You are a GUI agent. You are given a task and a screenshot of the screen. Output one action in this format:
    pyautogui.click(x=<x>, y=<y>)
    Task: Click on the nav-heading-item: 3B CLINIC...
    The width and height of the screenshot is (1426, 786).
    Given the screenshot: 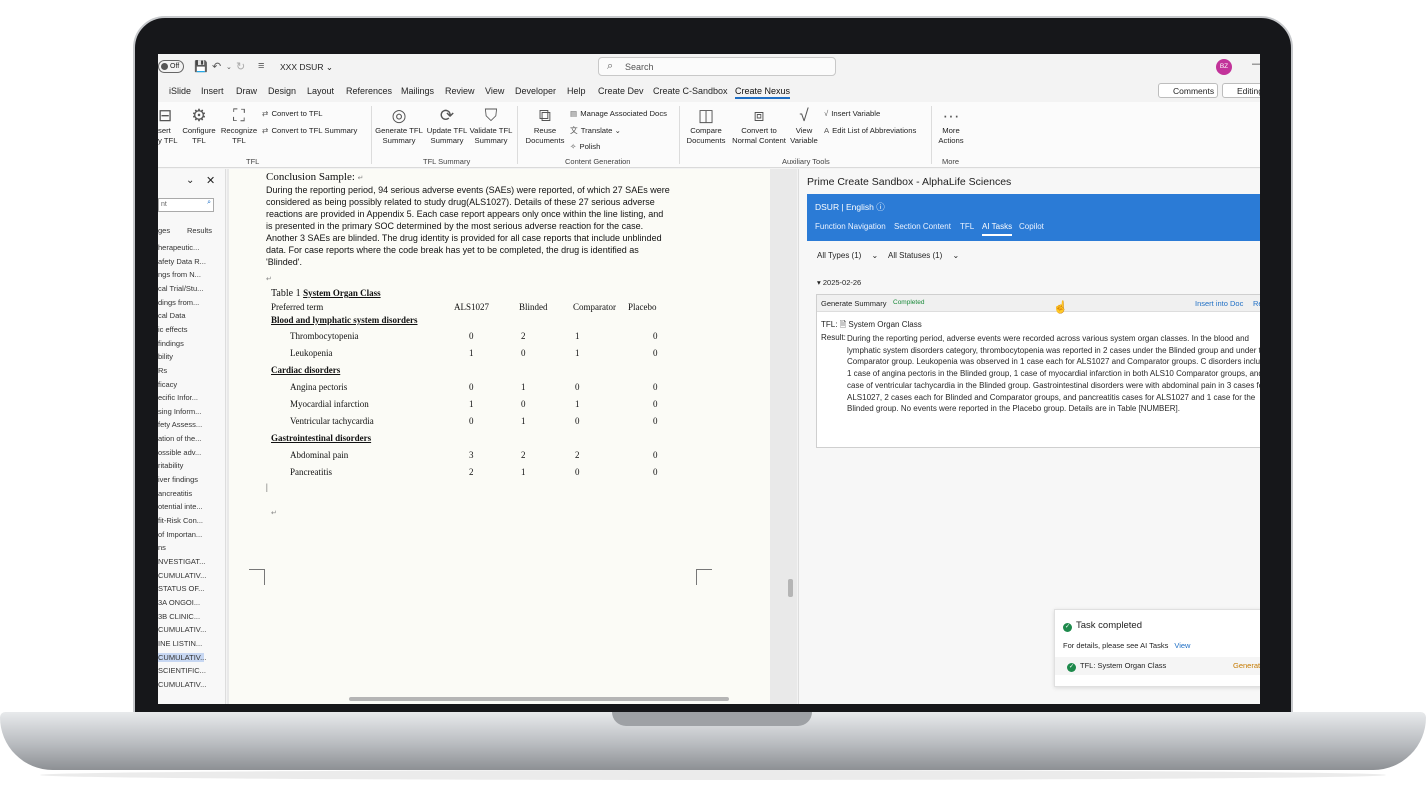 What is the action you would take?
    pyautogui.click(x=179, y=616)
    